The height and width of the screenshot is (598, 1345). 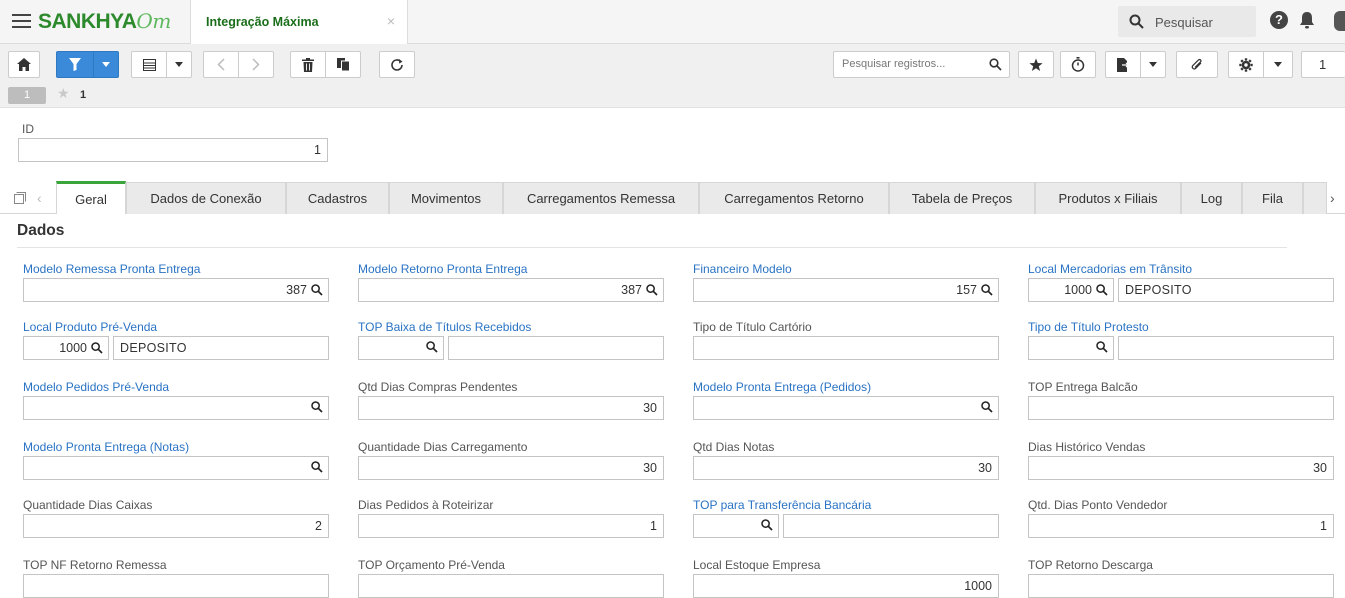 What do you see at coordinates (176, 408) in the screenshot?
I see `modelo-pedidos-pre-venda-field` at bounding box center [176, 408].